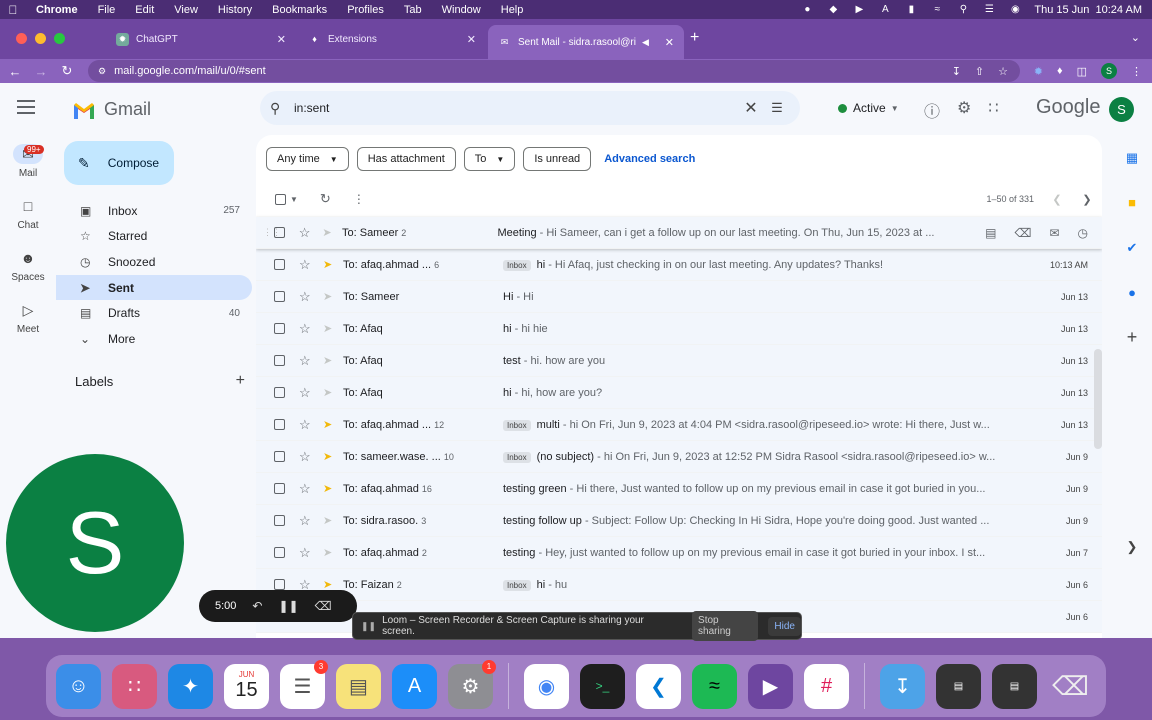 The width and height of the screenshot is (1152, 720). I want to click on search-input, so click(516, 108).